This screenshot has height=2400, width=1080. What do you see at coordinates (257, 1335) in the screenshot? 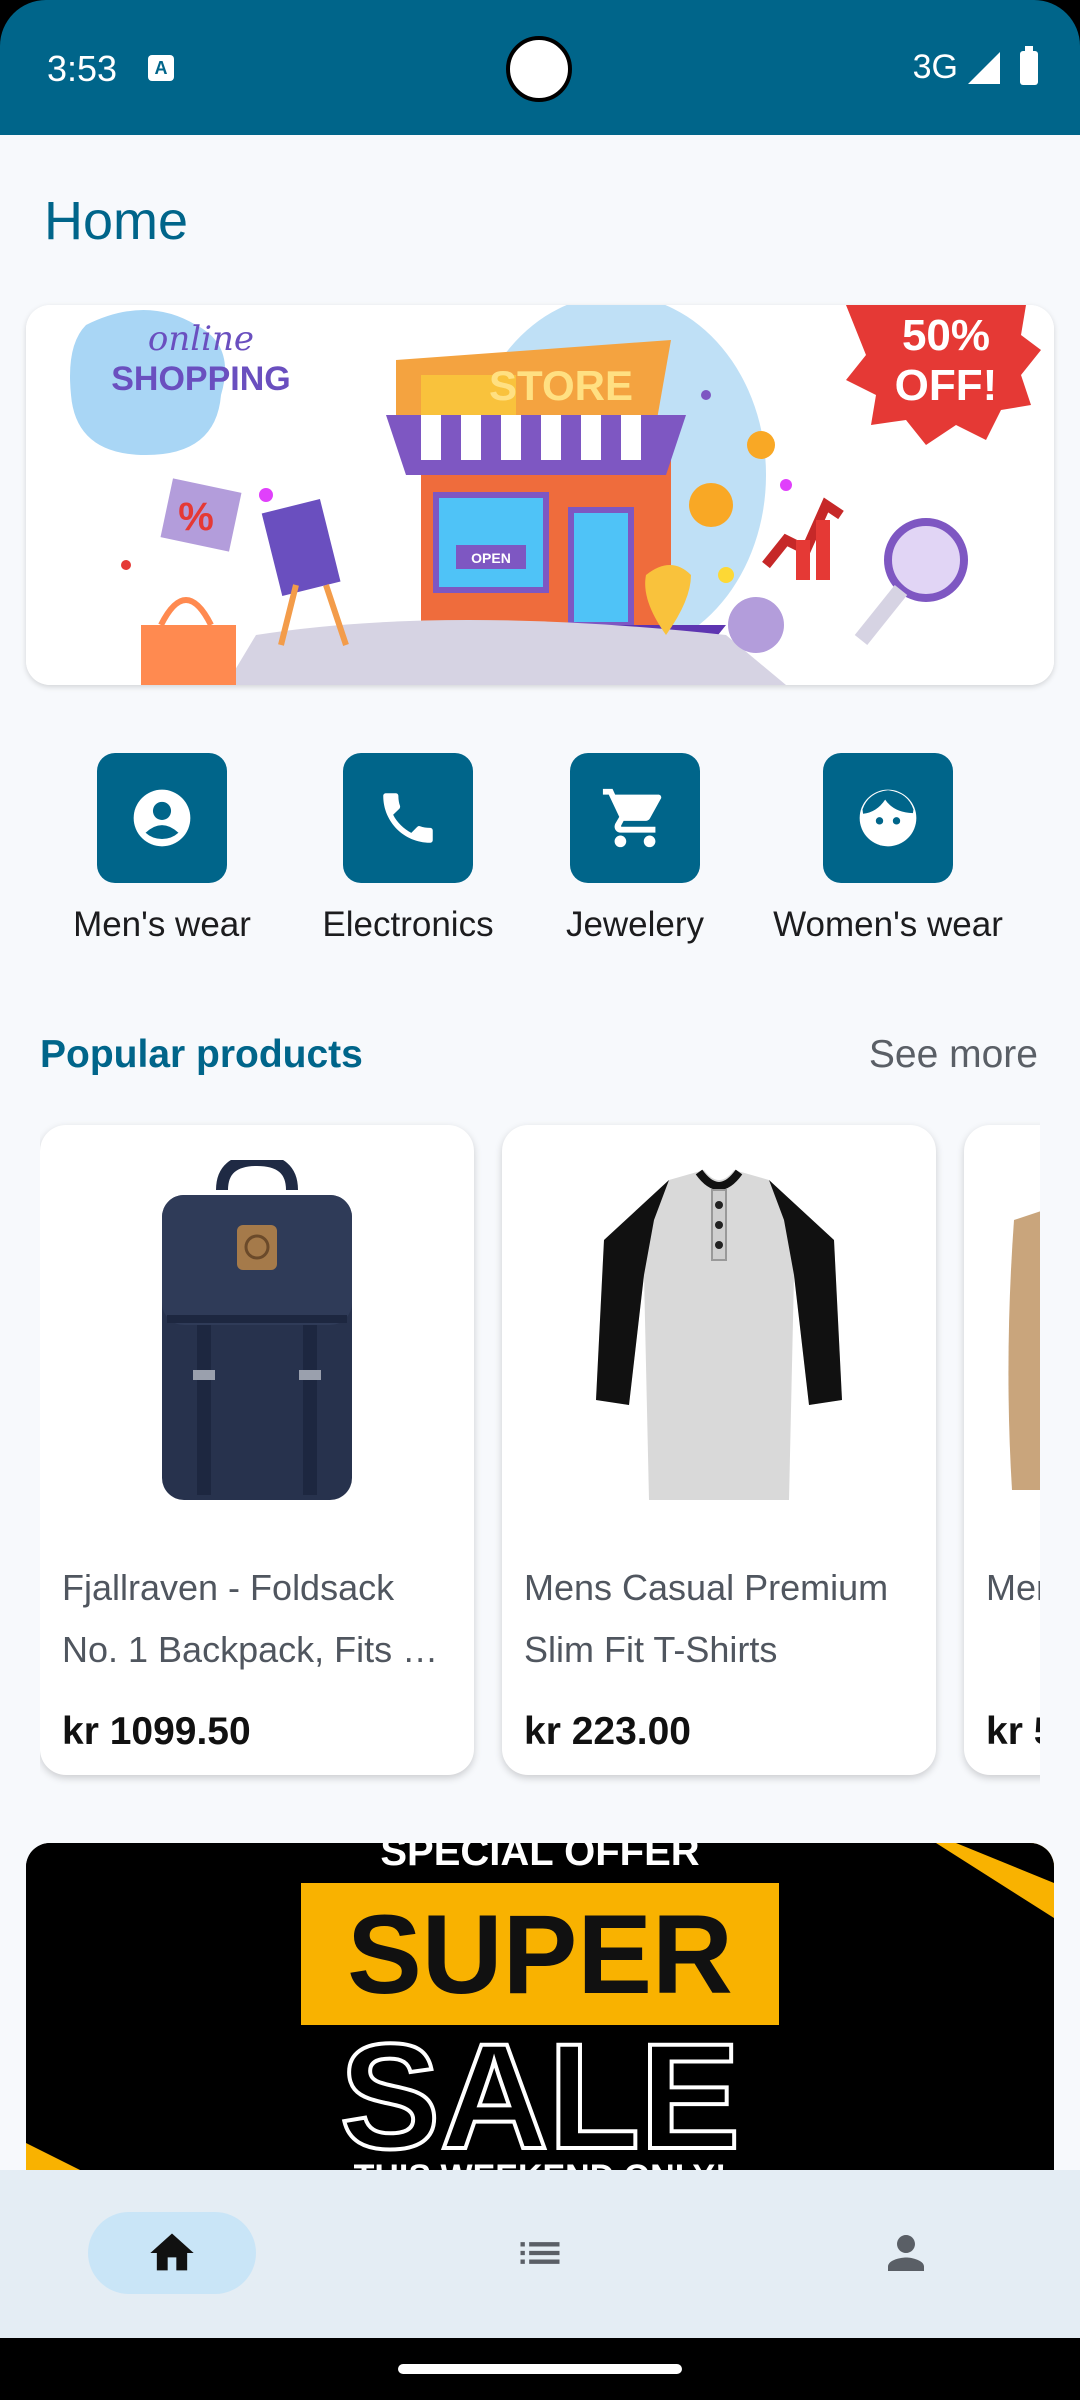
I see `product-image-backpack` at bounding box center [257, 1335].